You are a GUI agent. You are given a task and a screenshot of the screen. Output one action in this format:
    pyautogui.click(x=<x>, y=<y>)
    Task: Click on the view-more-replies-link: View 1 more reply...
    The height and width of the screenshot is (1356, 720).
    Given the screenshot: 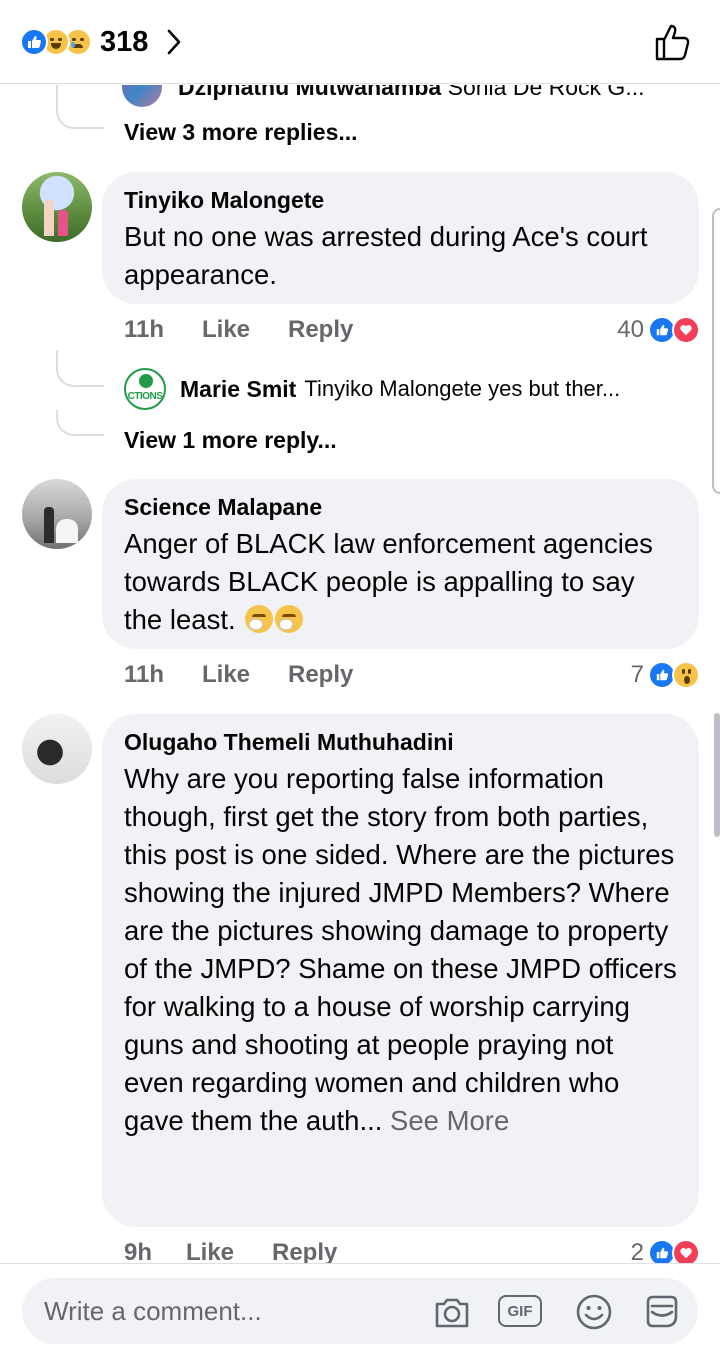 What is the action you would take?
    pyautogui.click(x=230, y=440)
    